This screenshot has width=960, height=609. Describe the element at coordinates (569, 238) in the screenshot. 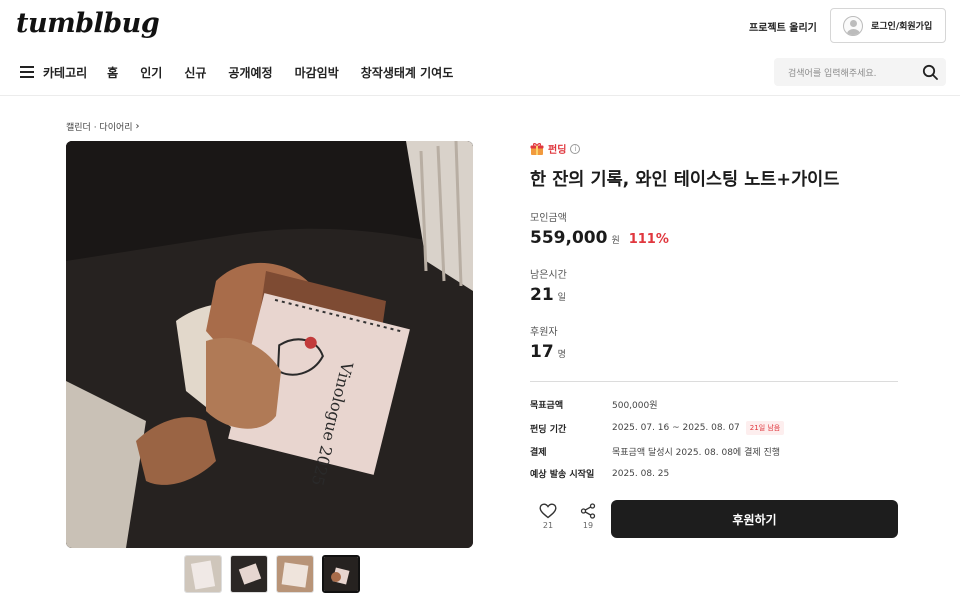

I see `raised-value: 559,000` at that location.